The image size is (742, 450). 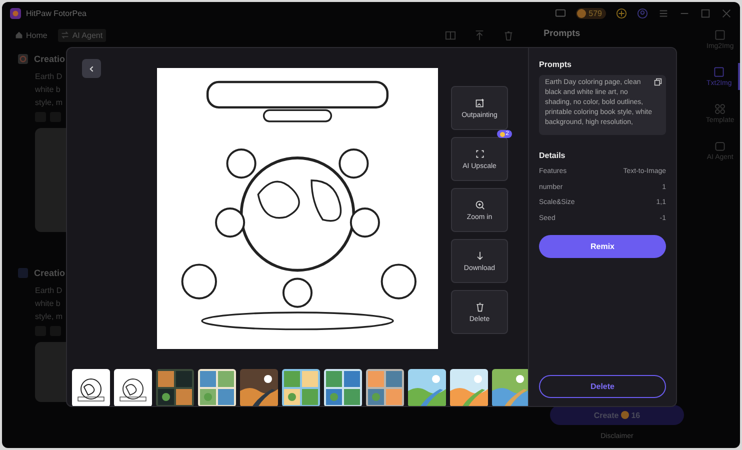 I want to click on maximize-icon, so click(x=705, y=13).